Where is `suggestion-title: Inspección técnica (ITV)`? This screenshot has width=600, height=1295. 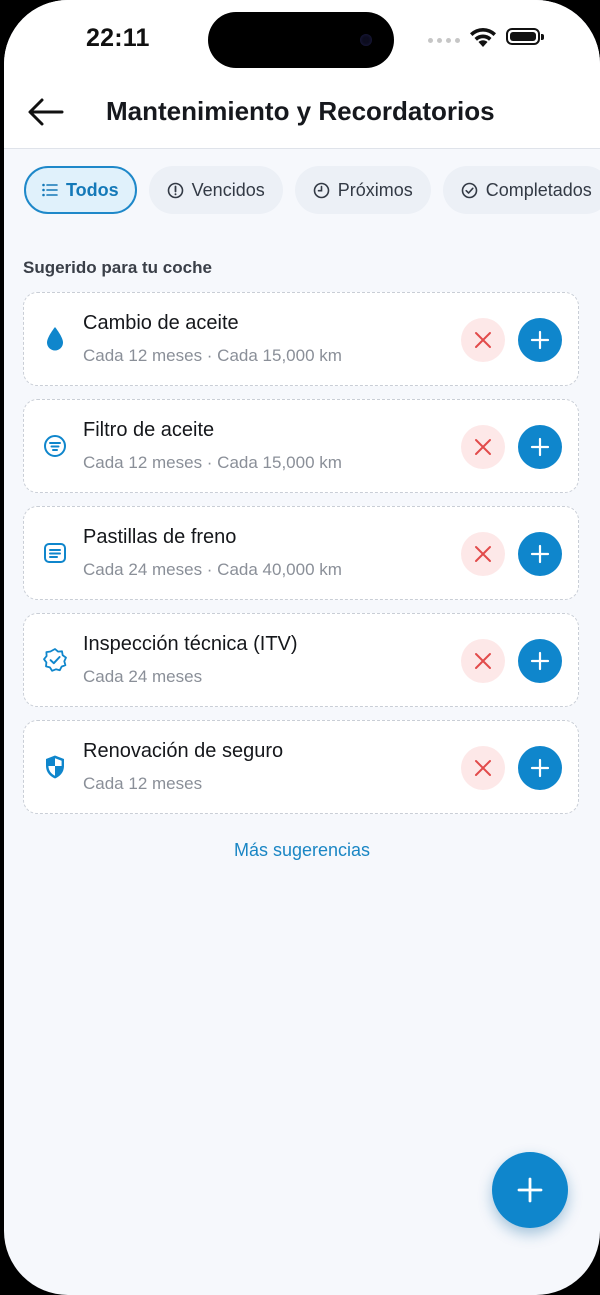
suggestion-title: Inspección técnica (ITV) is located at coordinates (190, 644).